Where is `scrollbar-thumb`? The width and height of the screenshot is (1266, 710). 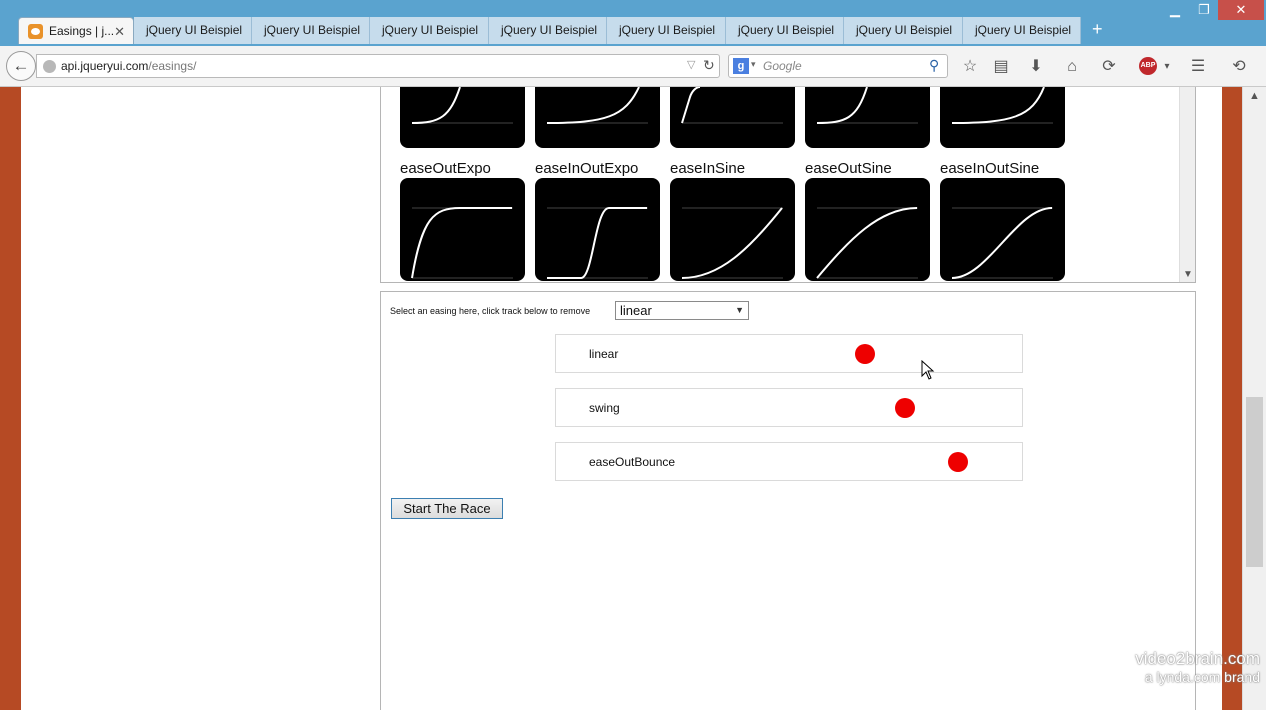
scrollbar-thumb is located at coordinates (1254, 482).